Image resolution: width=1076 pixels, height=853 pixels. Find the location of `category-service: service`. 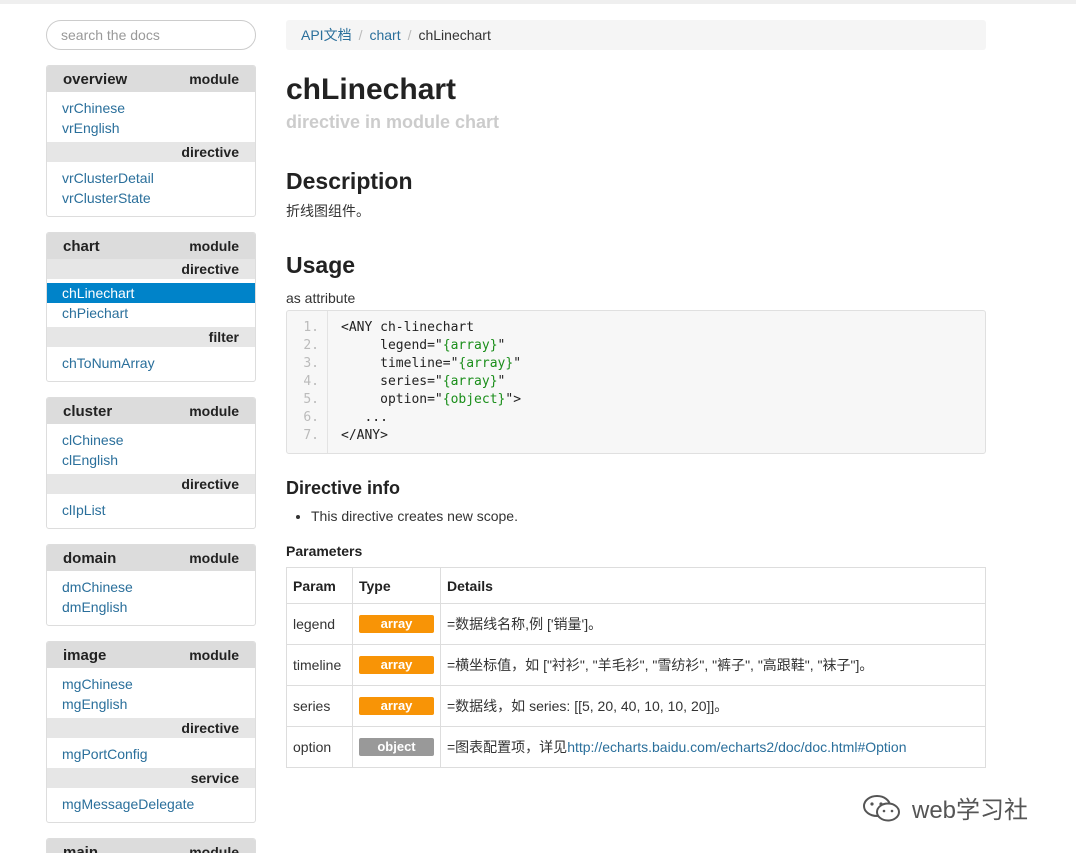

category-service: service is located at coordinates (151, 778).